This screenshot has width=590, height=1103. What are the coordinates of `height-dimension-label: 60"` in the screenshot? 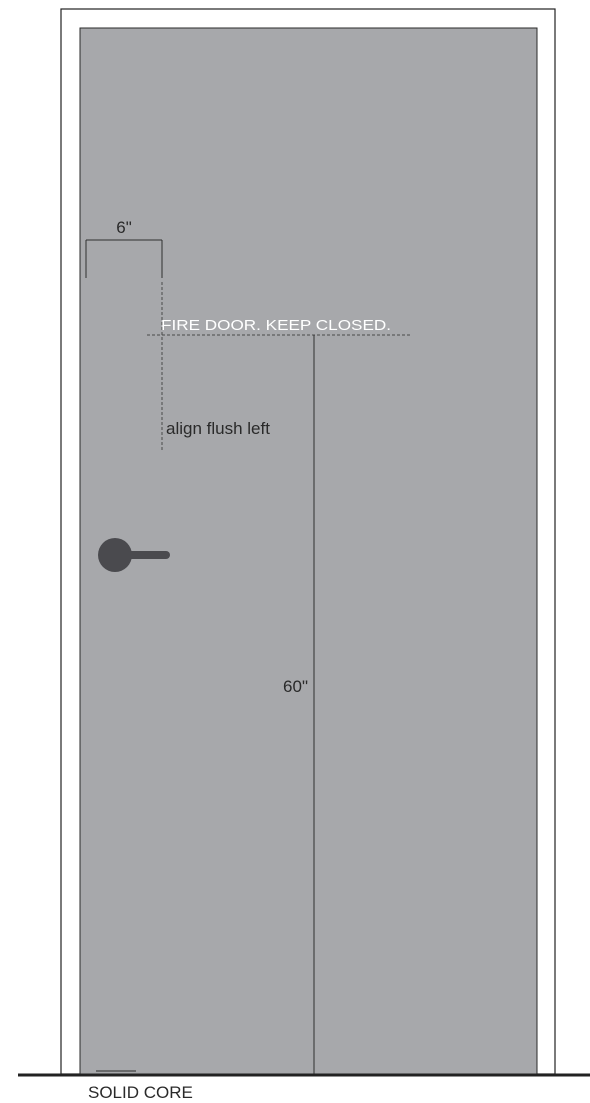 It's located at (295, 686).